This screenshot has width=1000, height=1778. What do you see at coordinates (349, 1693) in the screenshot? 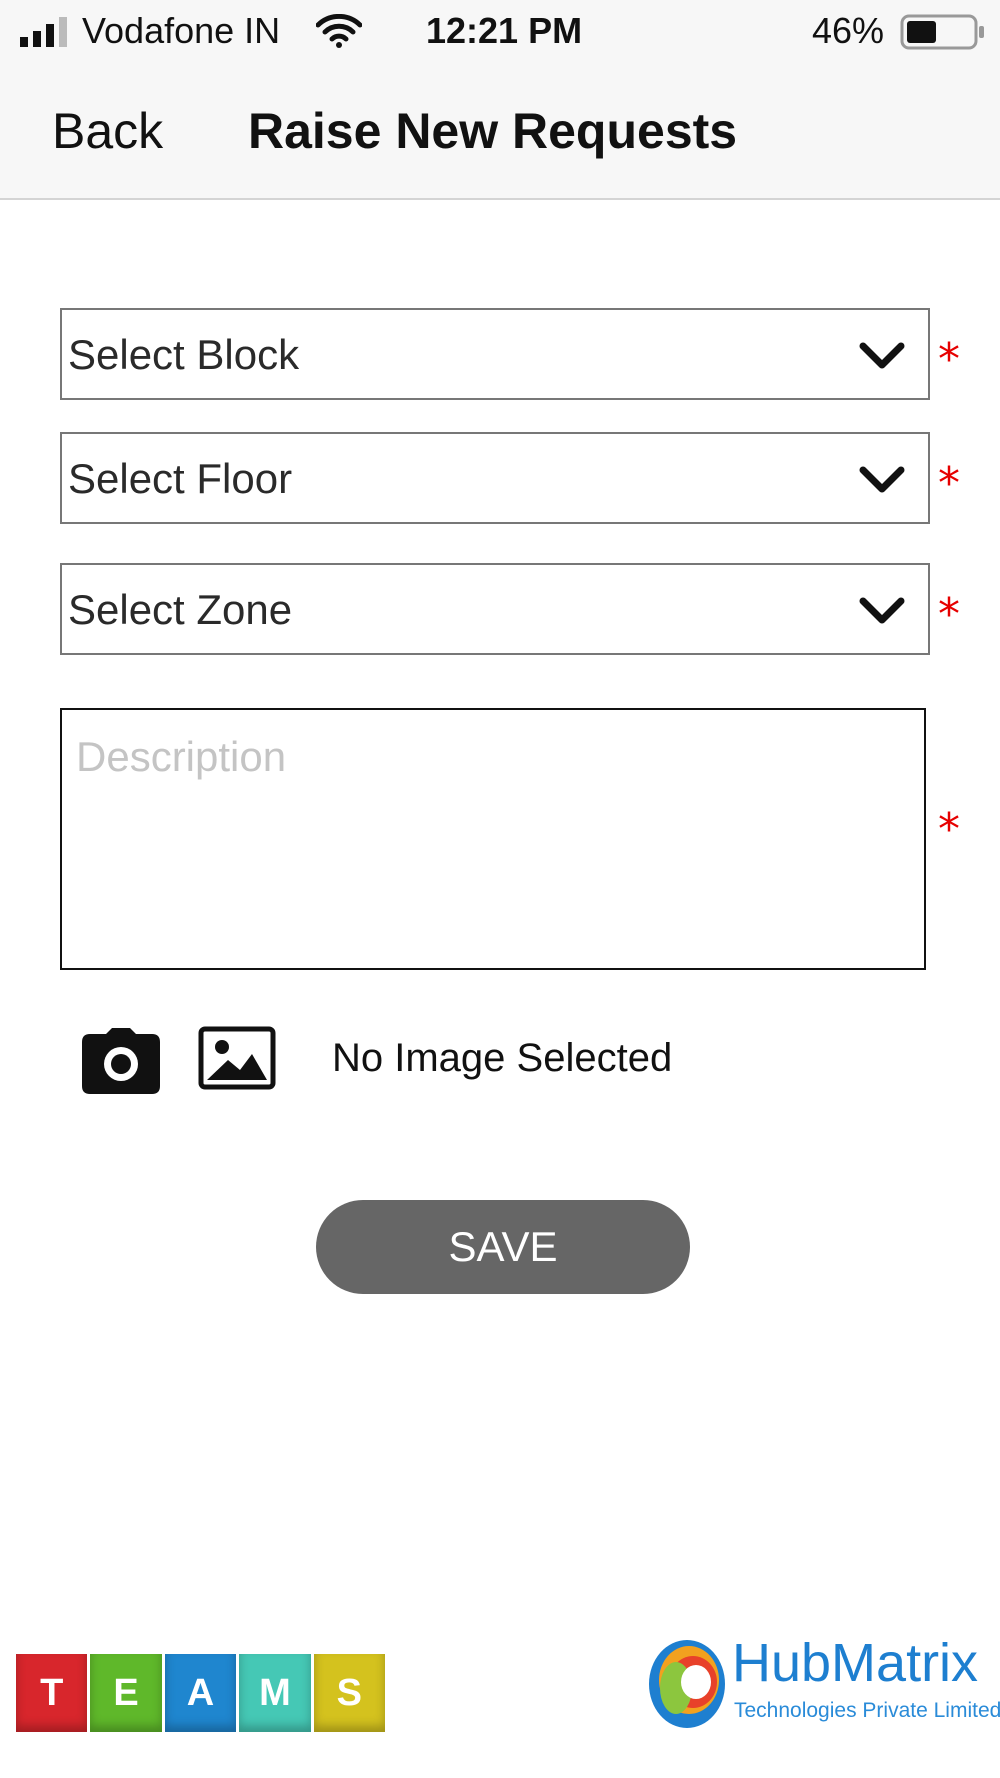
I see `teams-logo-tile: S` at bounding box center [349, 1693].